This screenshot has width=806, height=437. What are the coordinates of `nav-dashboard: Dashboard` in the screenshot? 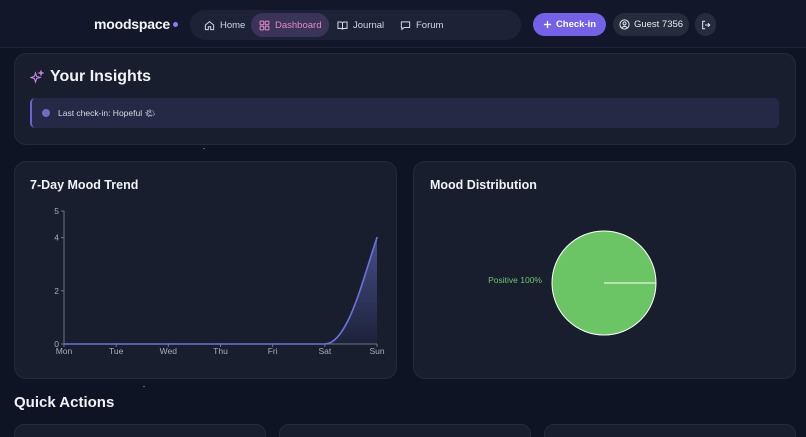 It's located at (290, 25).